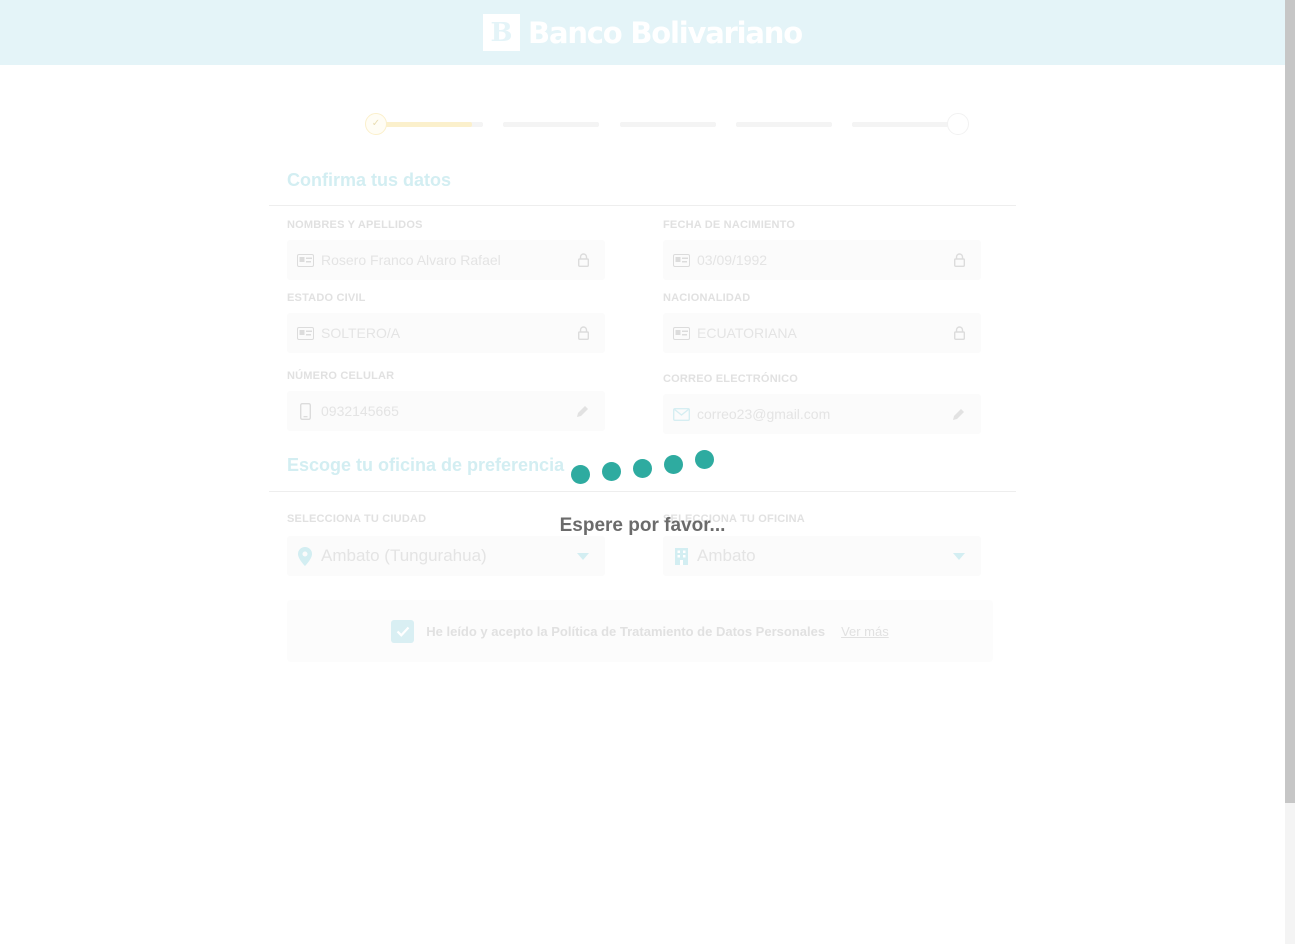  What do you see at coordinates (681, 414) in the screenshot?
I see `envelope-icon` at bounding box center [681, 414].